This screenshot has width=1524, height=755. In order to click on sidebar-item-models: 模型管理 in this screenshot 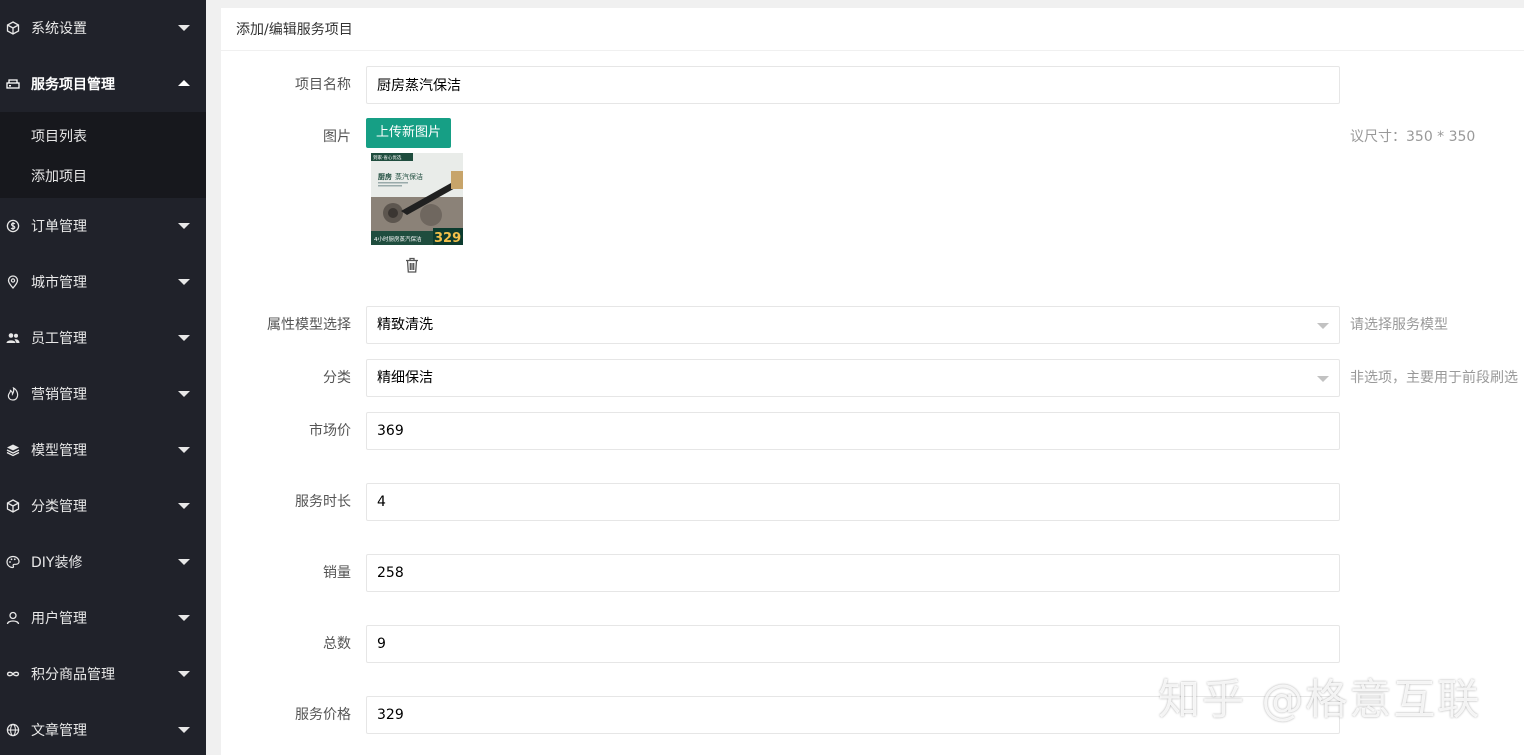, I will do `click(103, 450)`.